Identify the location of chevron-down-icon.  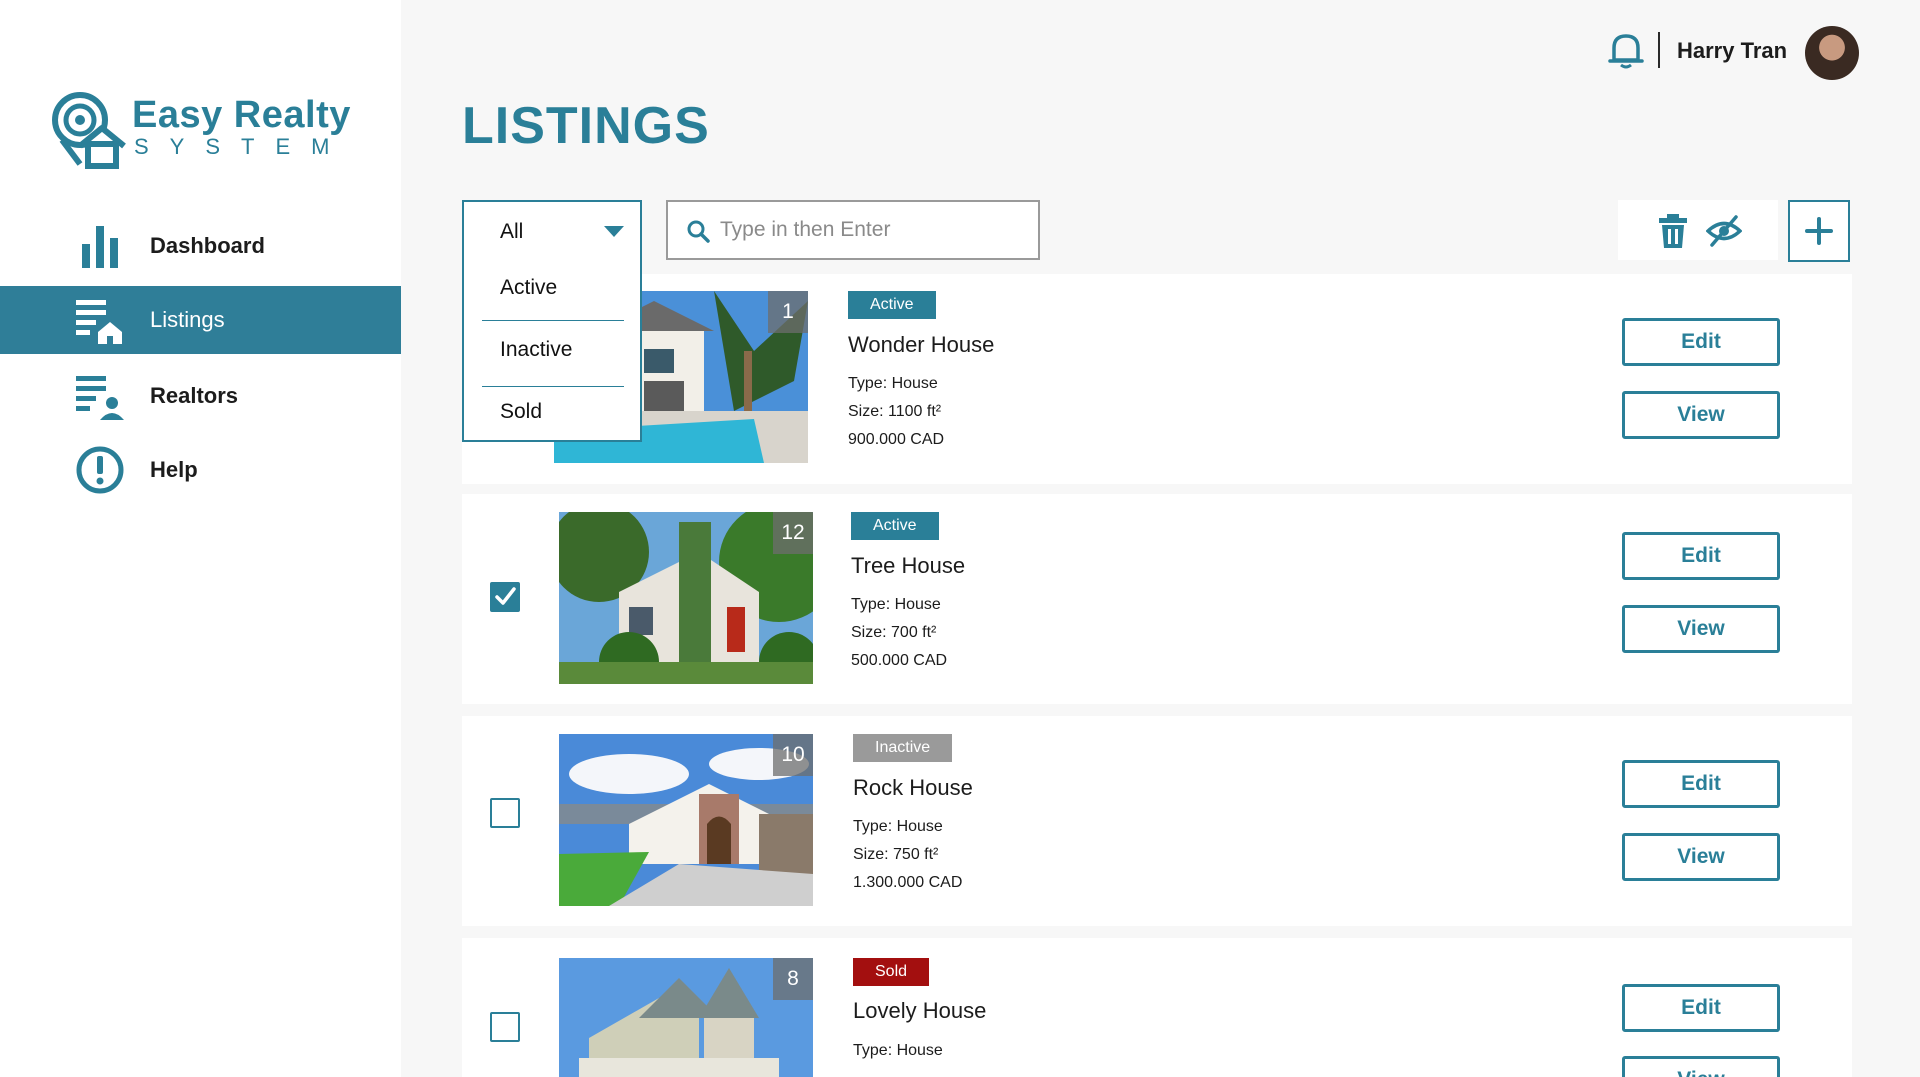
(614, 231).